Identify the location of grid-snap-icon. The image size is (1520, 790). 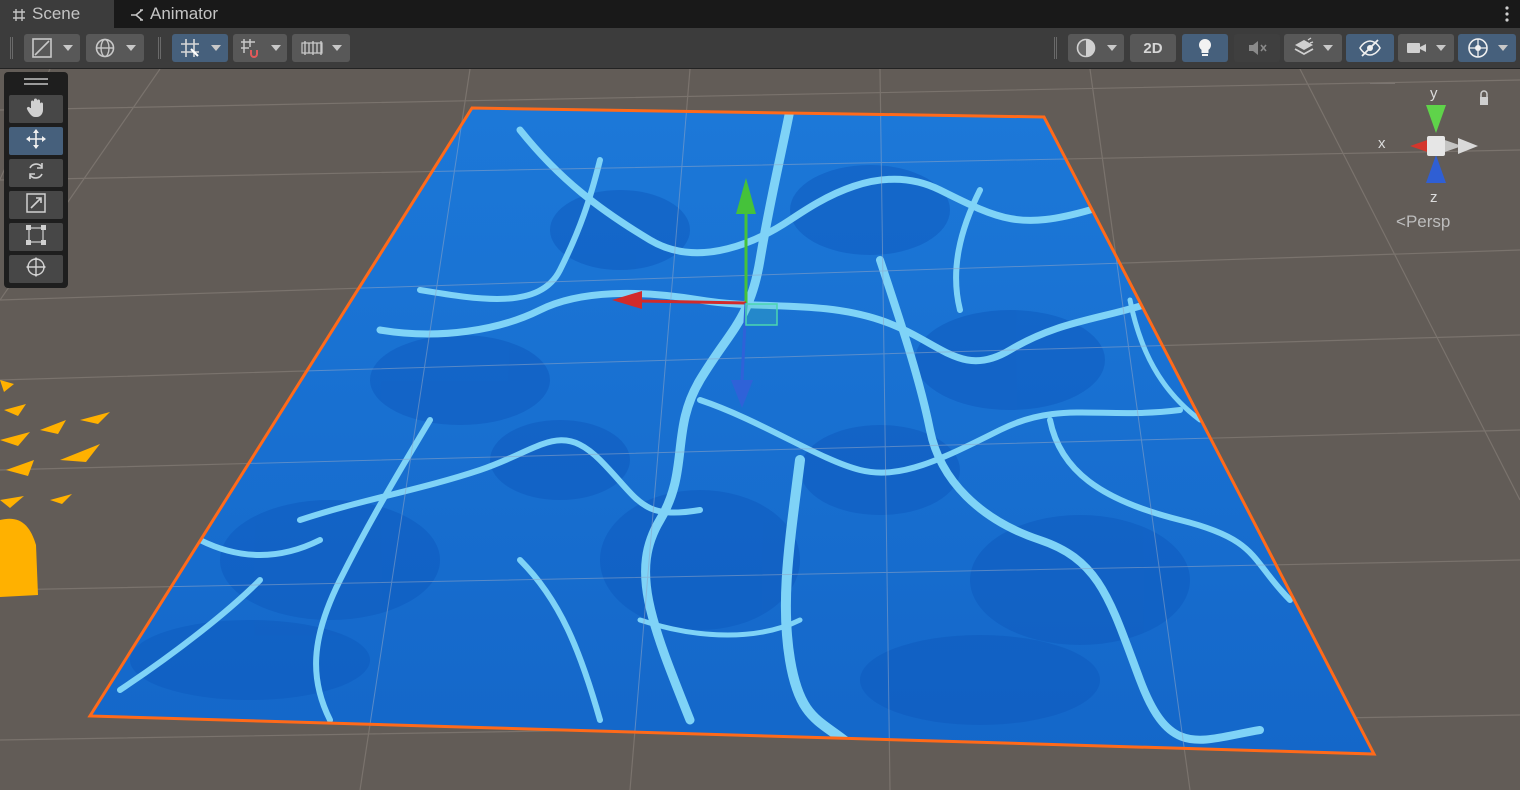
(190, 48).